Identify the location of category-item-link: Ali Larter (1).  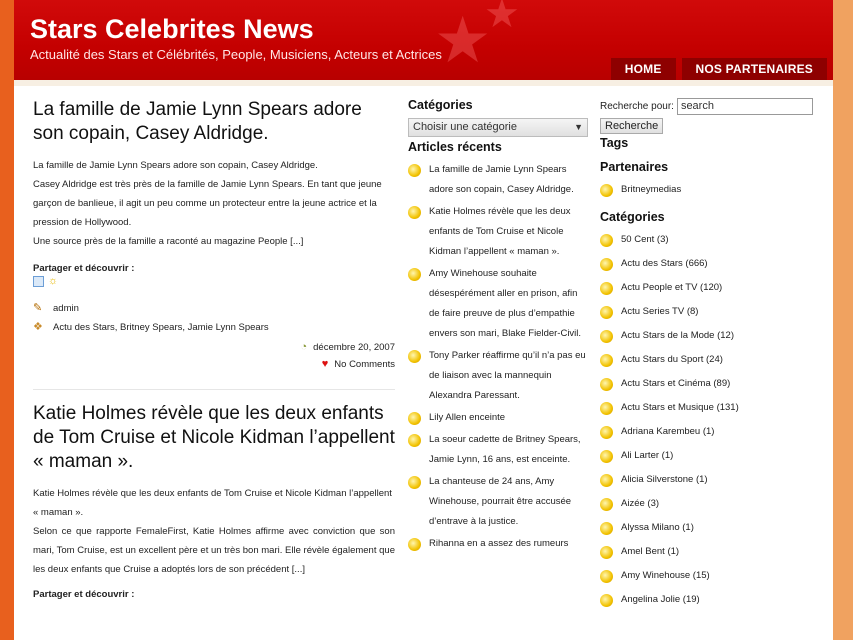
(647, 456).